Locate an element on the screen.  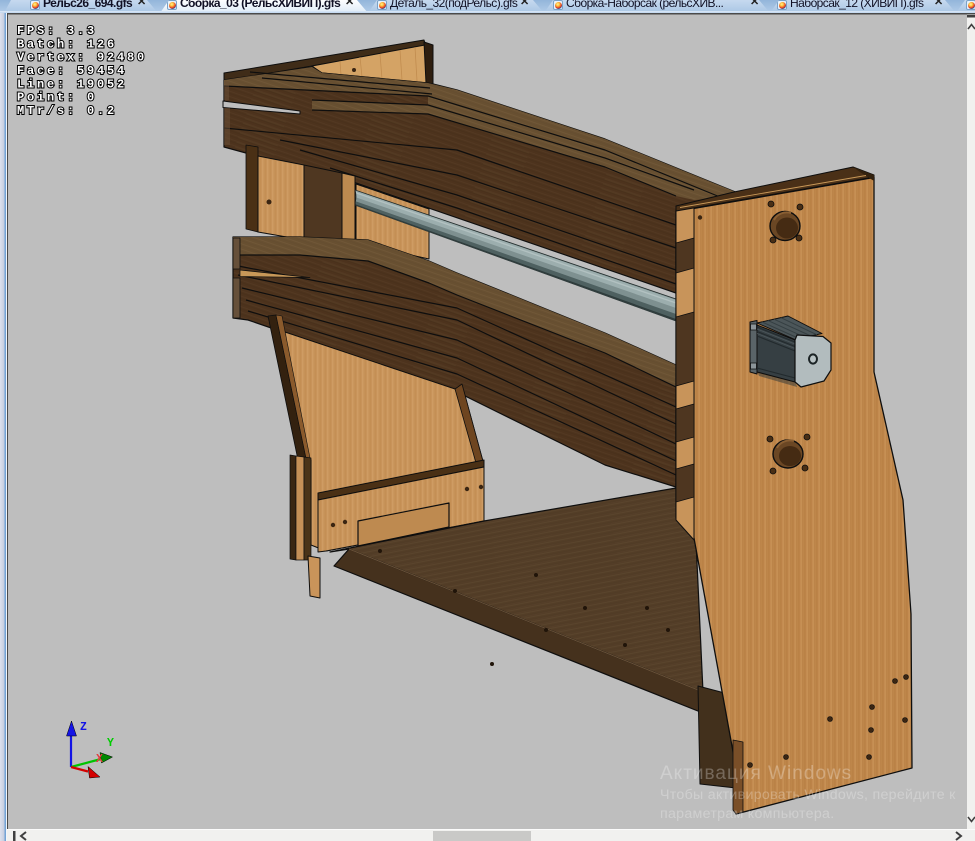
svg-text: Line: 19052 is located at coordinates (72, 84).